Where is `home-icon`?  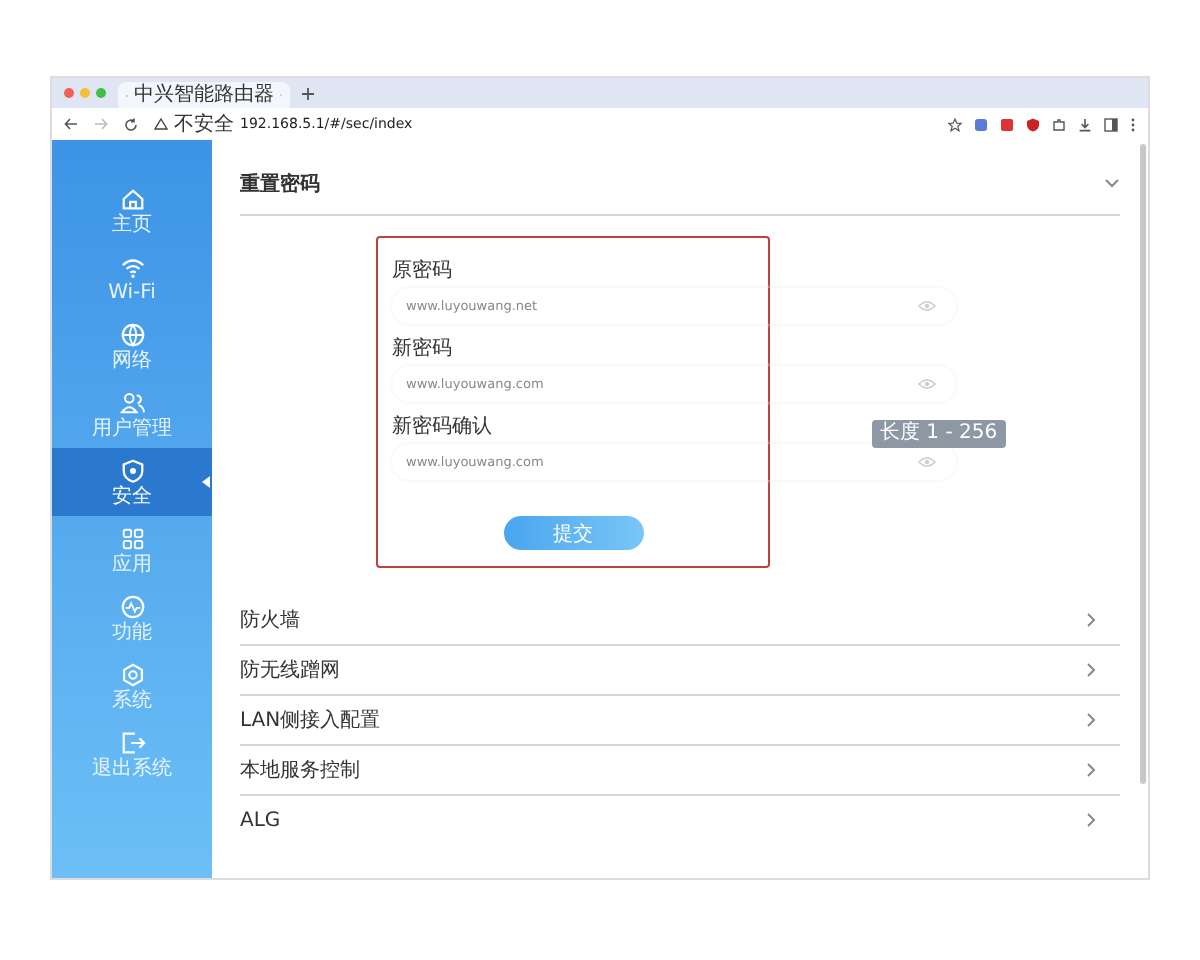 home-icon is located at coordinates (132, 198).